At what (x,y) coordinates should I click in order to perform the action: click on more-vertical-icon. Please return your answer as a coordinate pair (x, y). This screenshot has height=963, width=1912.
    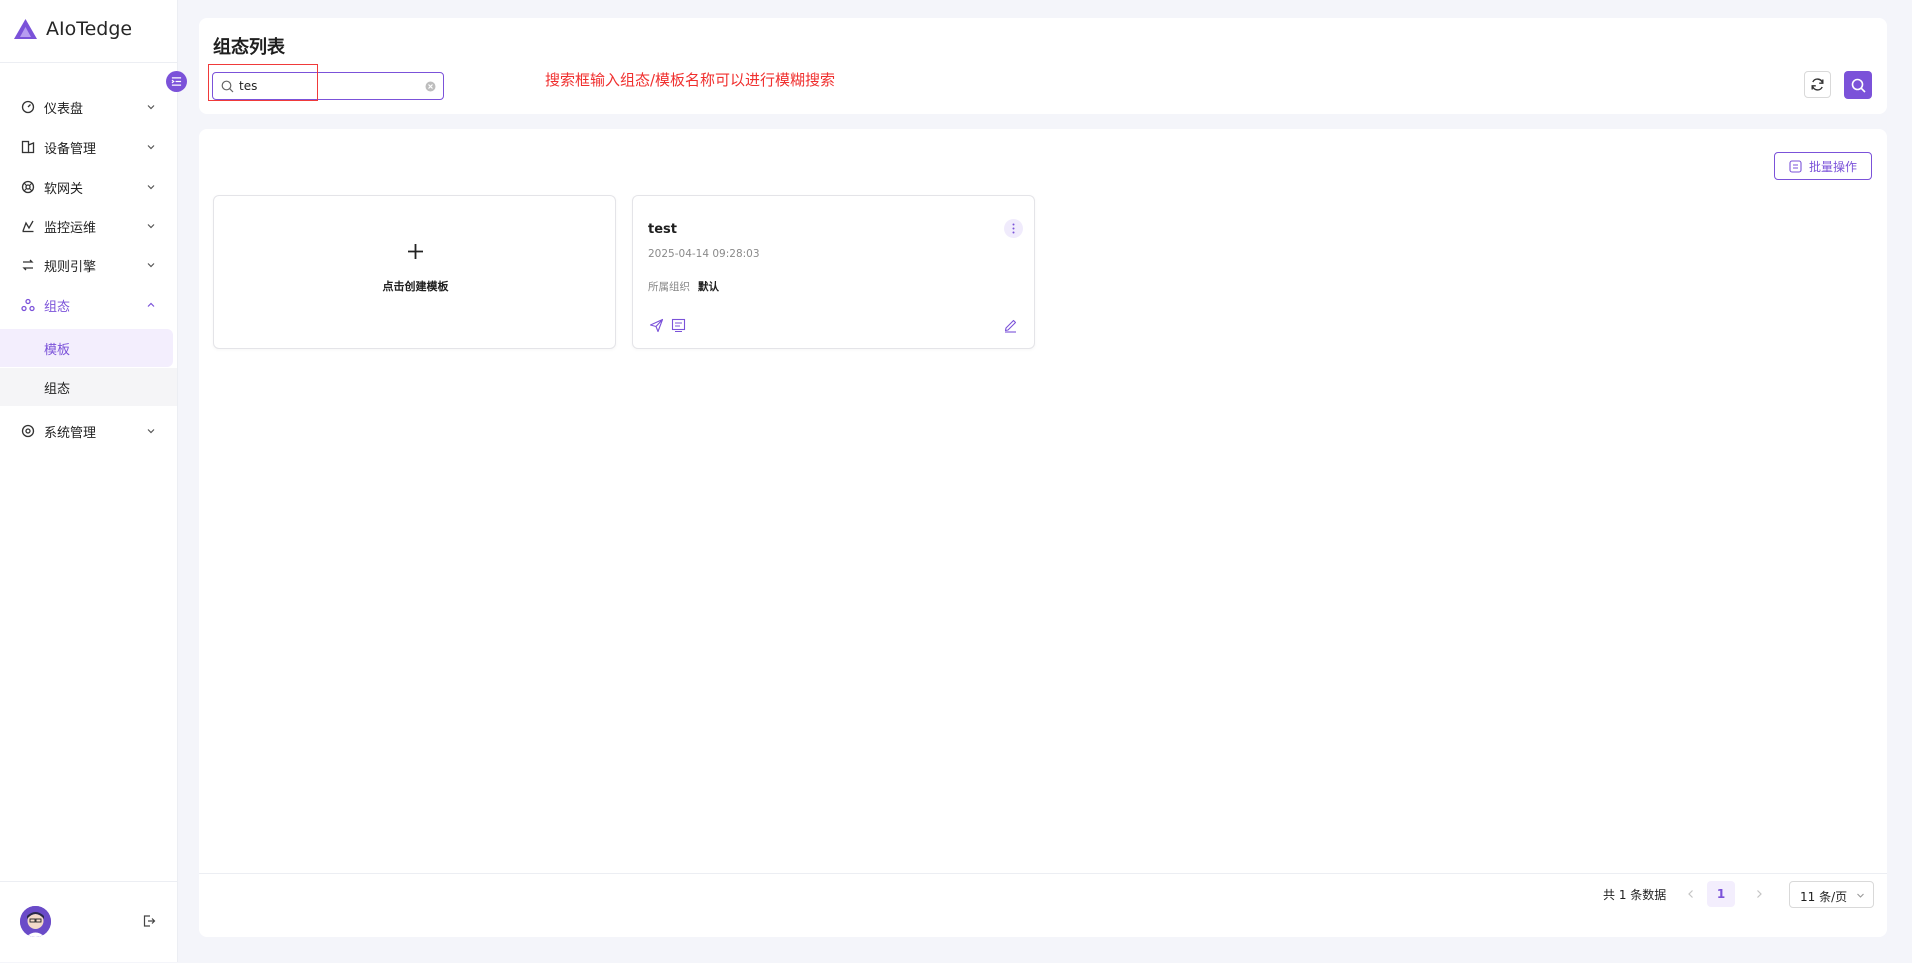
    Looking at the image, I should click on (1013, 228).